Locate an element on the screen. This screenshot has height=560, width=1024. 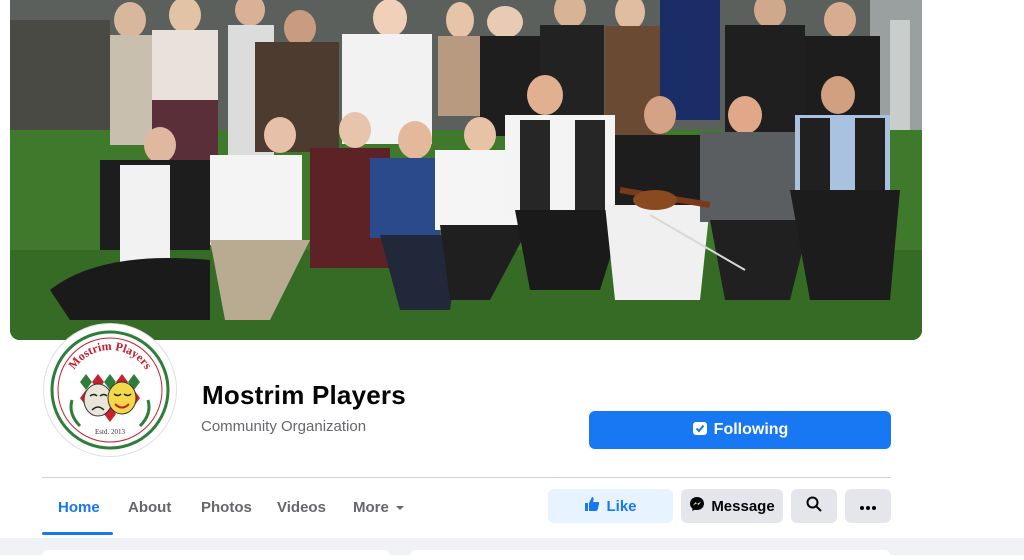
more-options-button is located at coordinates (868, 506).